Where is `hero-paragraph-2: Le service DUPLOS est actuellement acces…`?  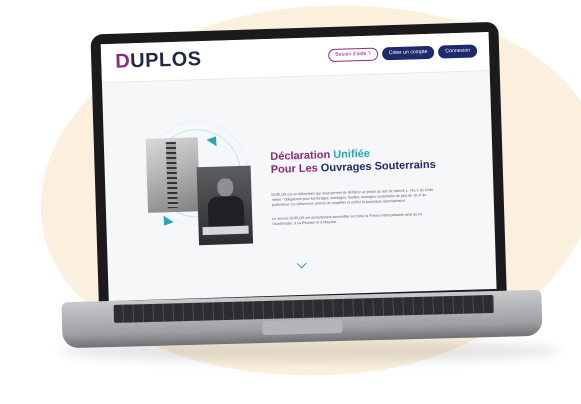
hero-paragraph-2: Le service DUPLOS est actuellement acces… is located at coordinates (347, 219).